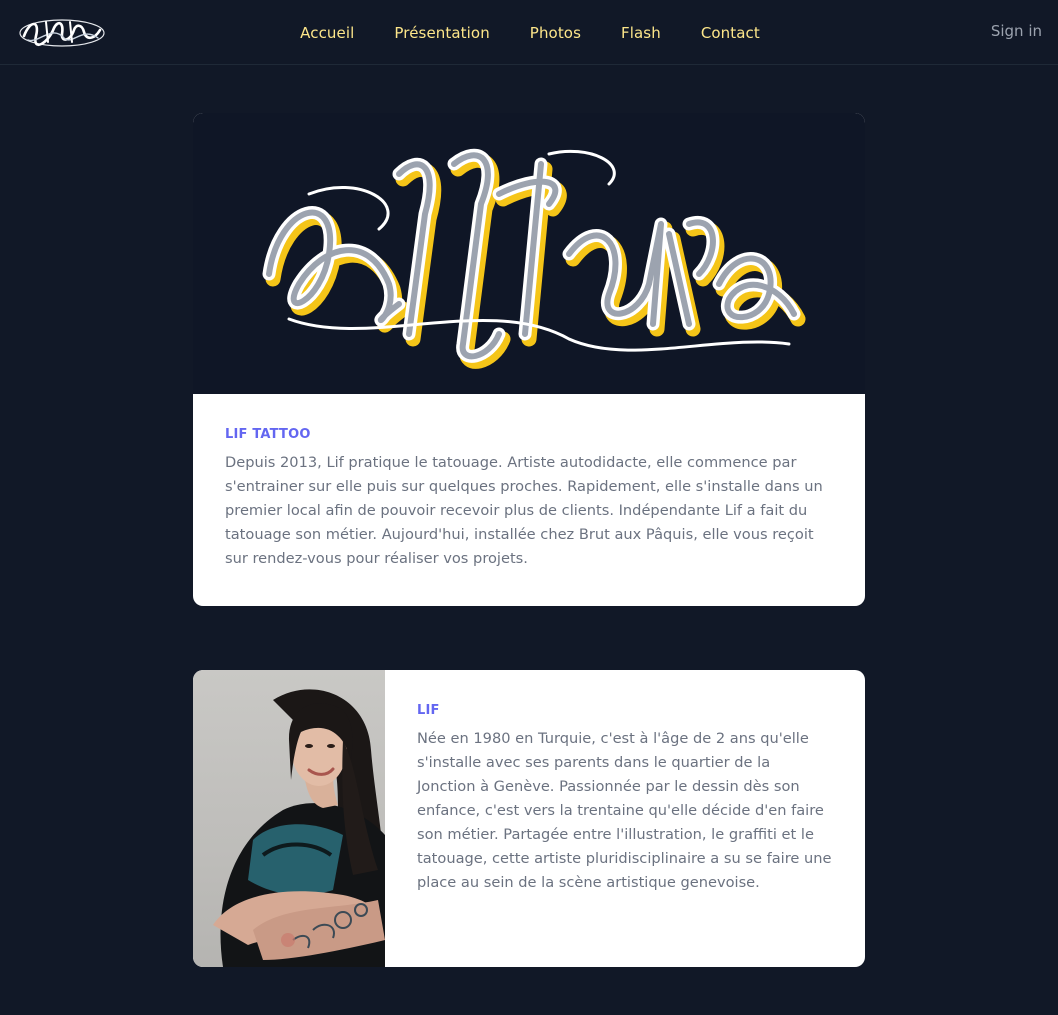 This screenshot has width=1058, height=1015. What do you see at coordinates (299, 828) in the screenshot?
I see `artist-portrait-icon` at bounding box center [299, 828].